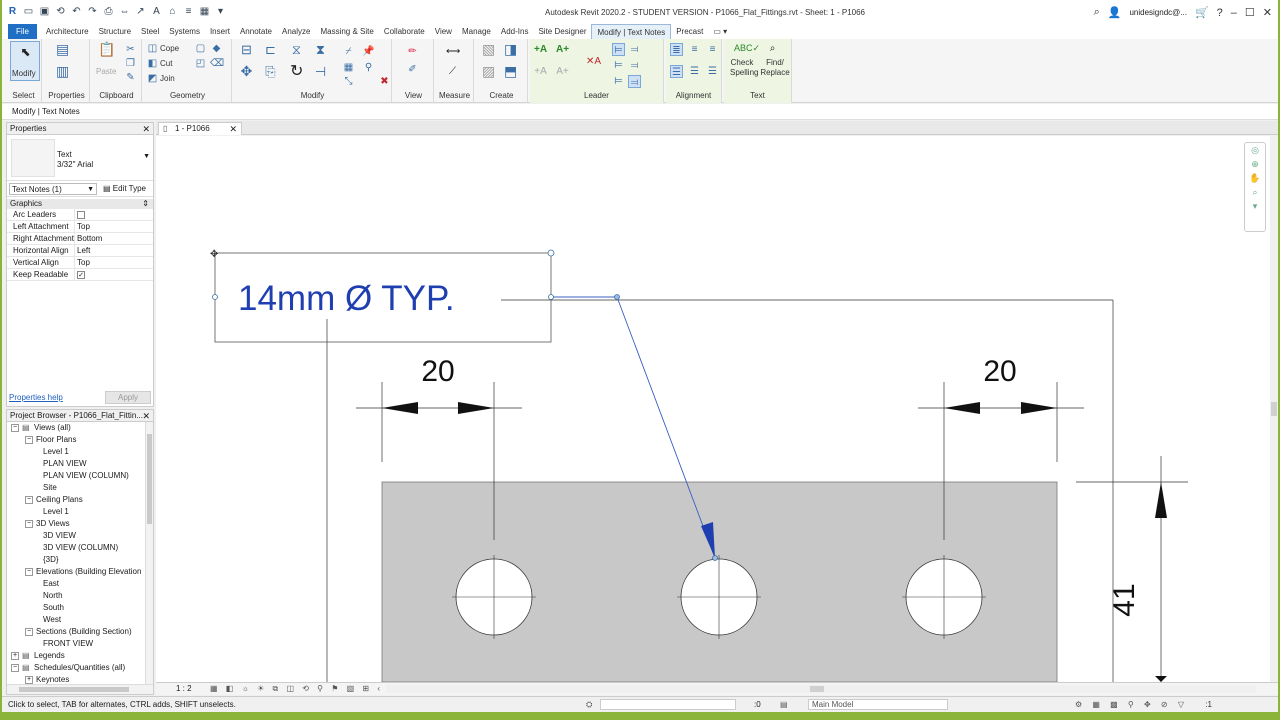  What do you see at coordinates (215, 297) in the screenshot?
I see `grip-handle` at bounding box center [215, 297].